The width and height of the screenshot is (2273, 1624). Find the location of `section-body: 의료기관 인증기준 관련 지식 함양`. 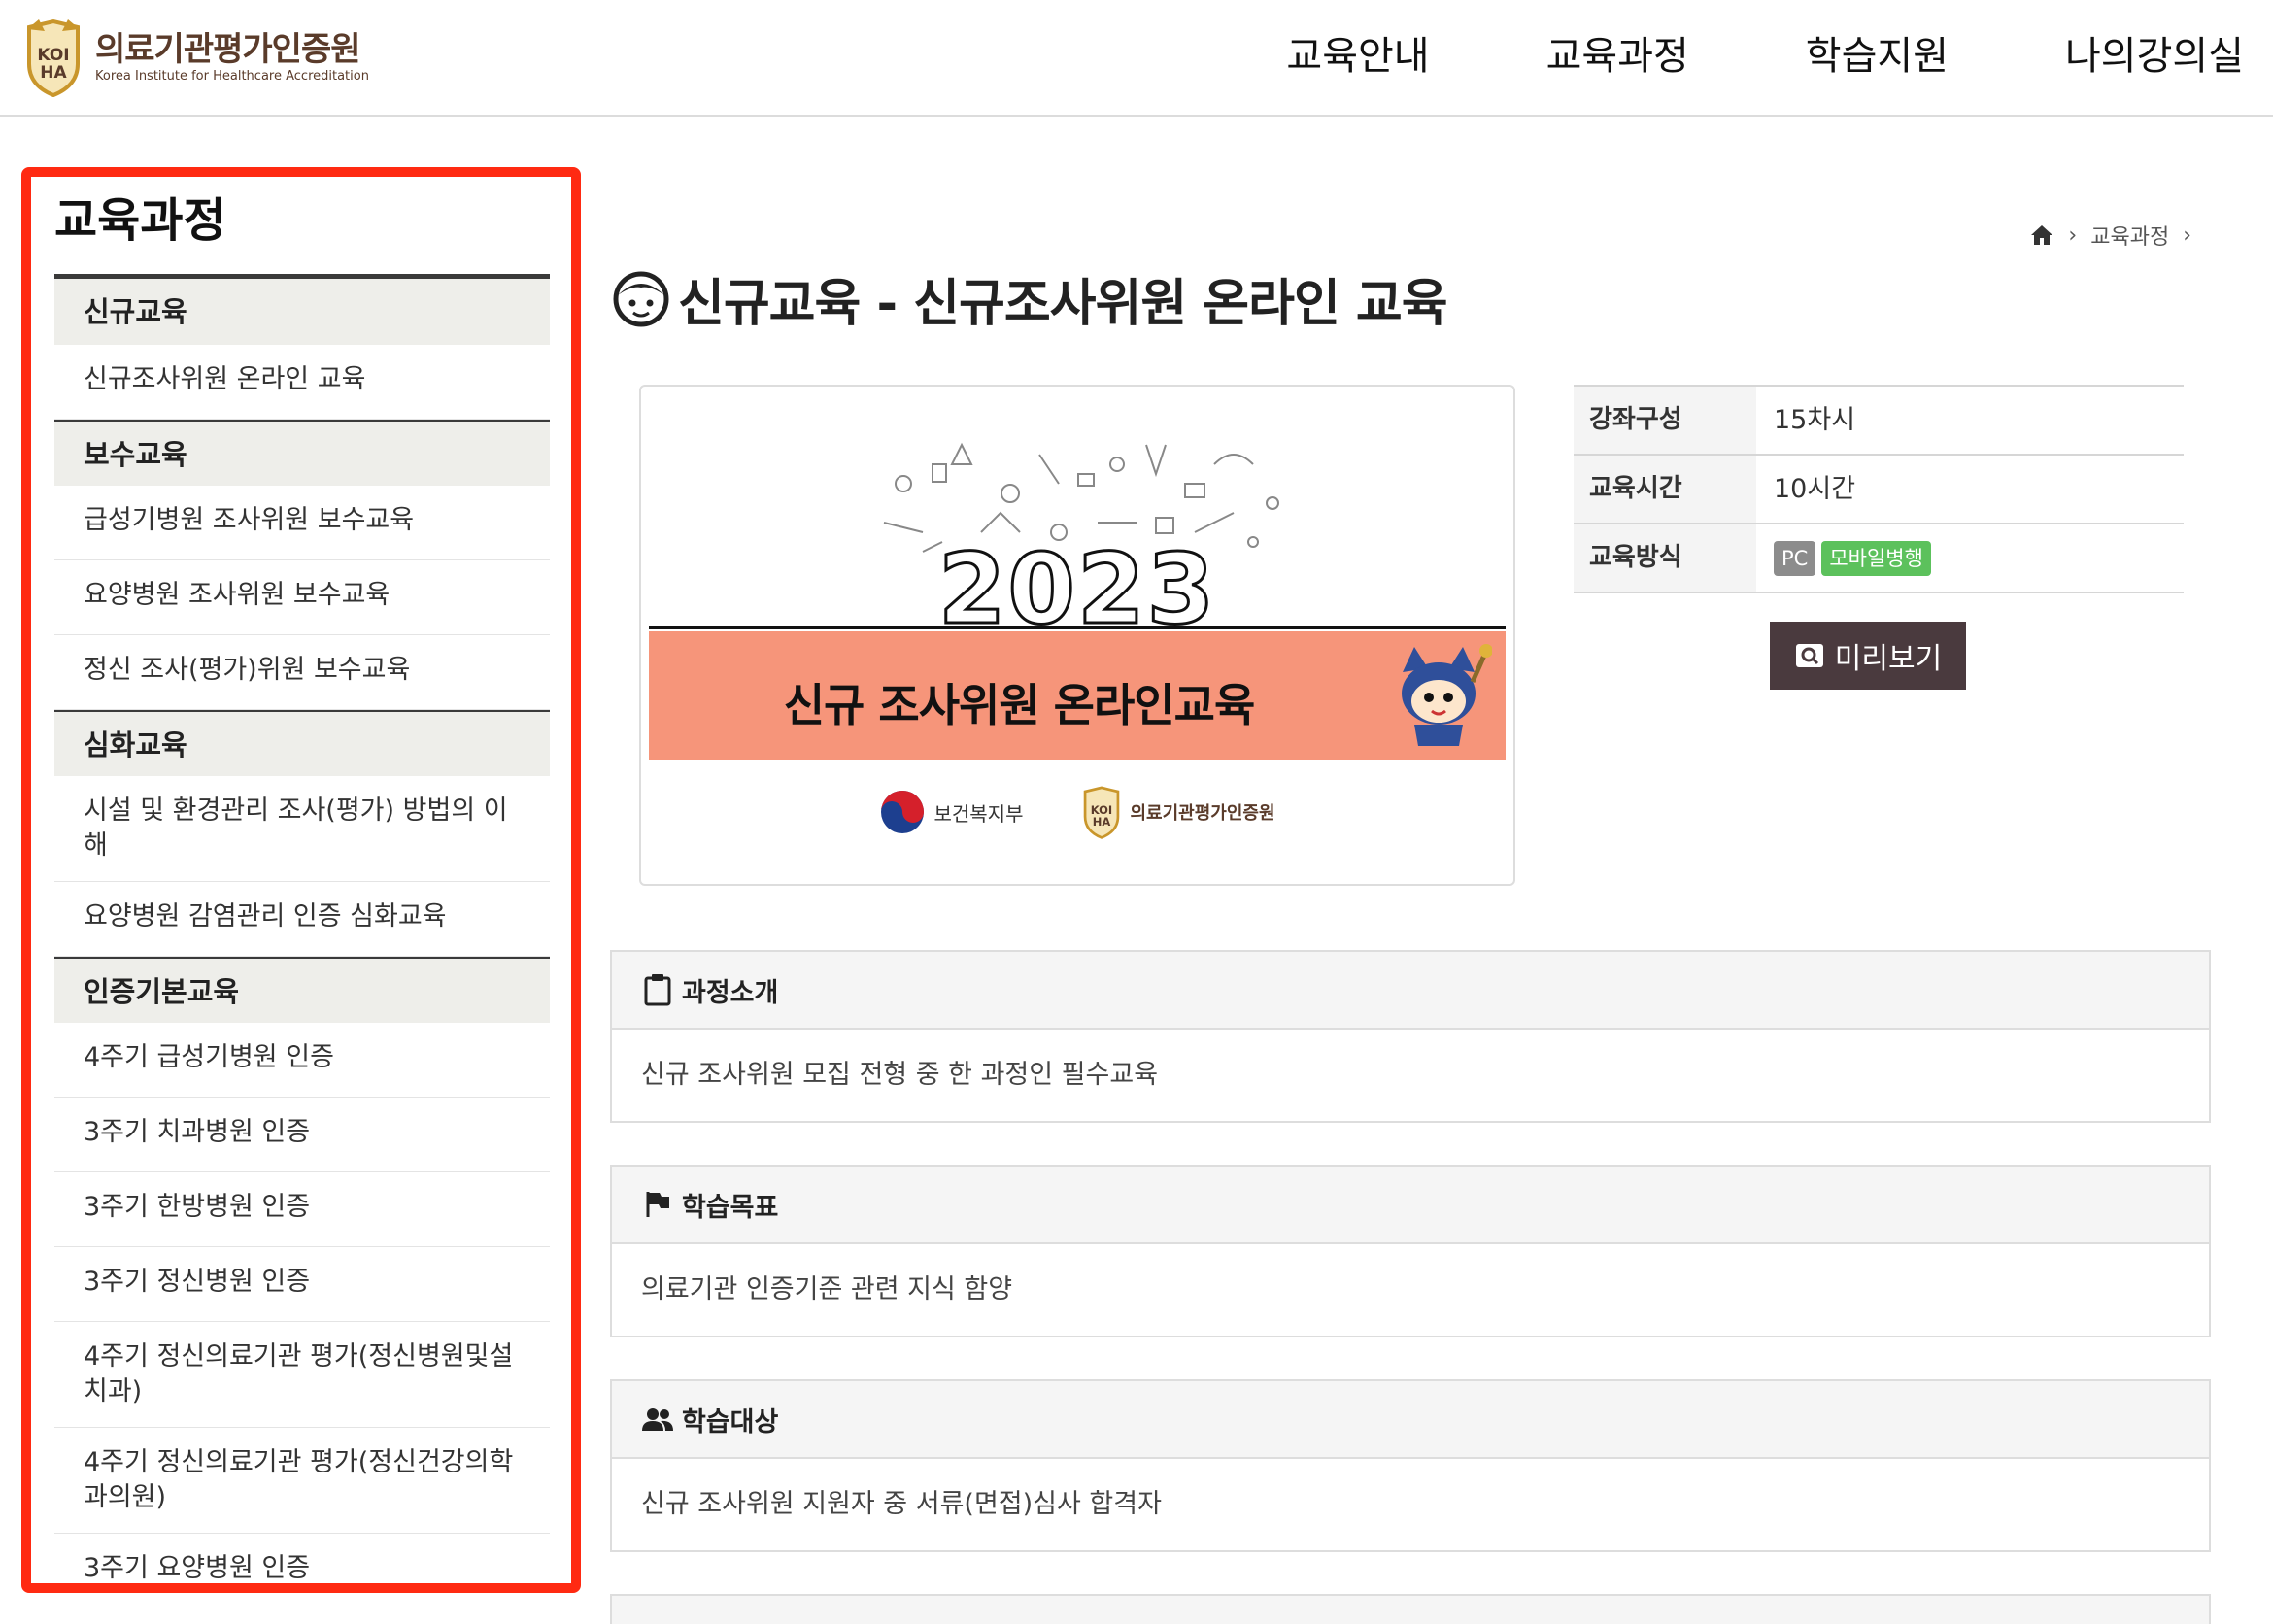

section-body: 의료기관 인증기준 관련 지식 함양 is located at coordinates (827, 1289).